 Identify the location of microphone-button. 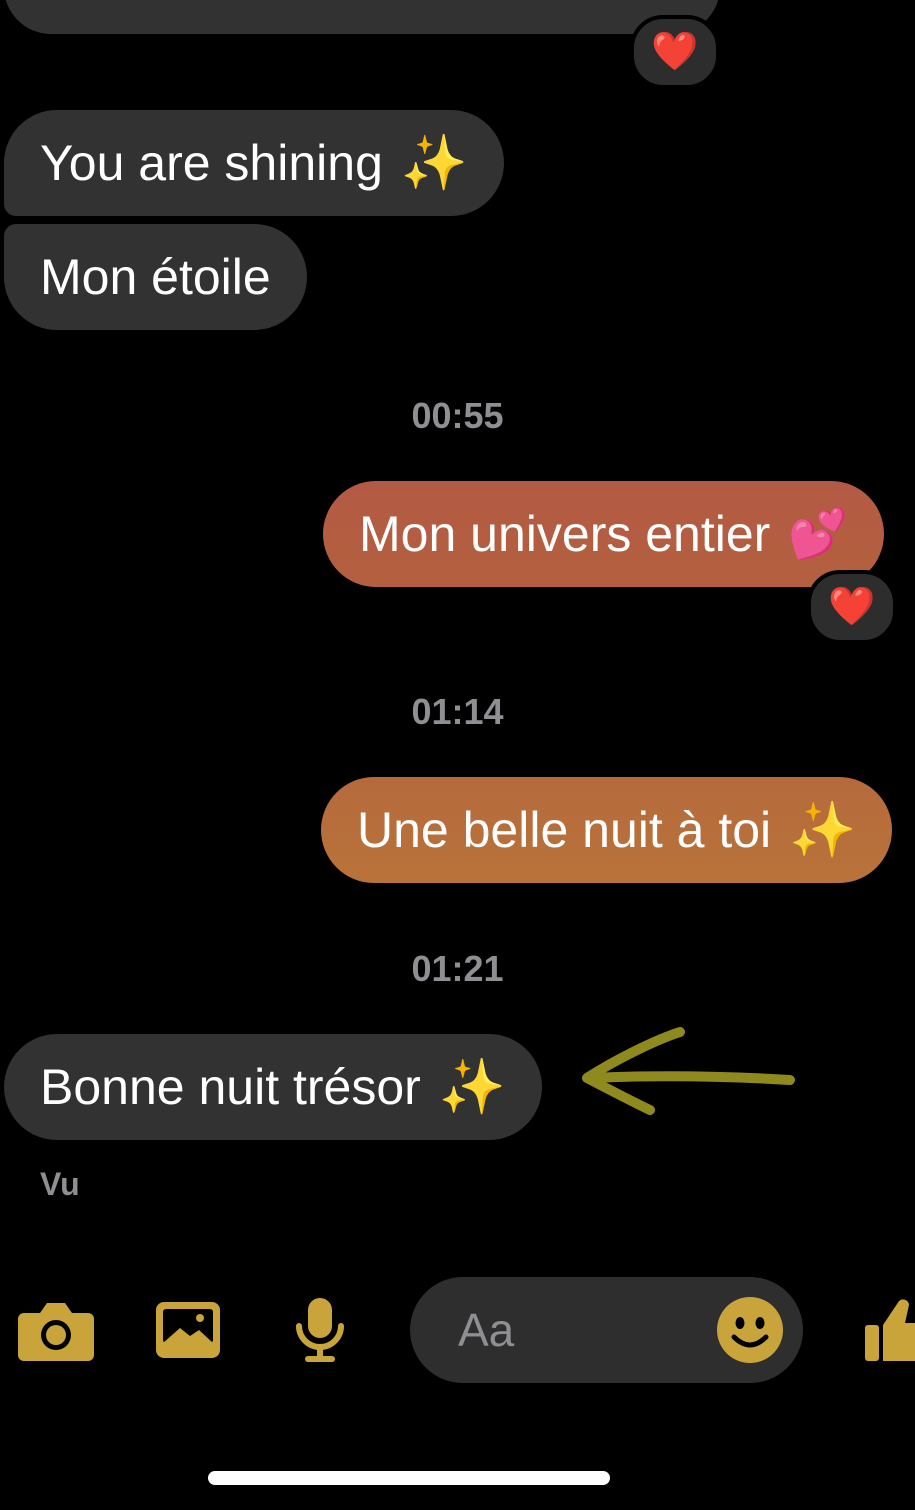
(320, 1330).